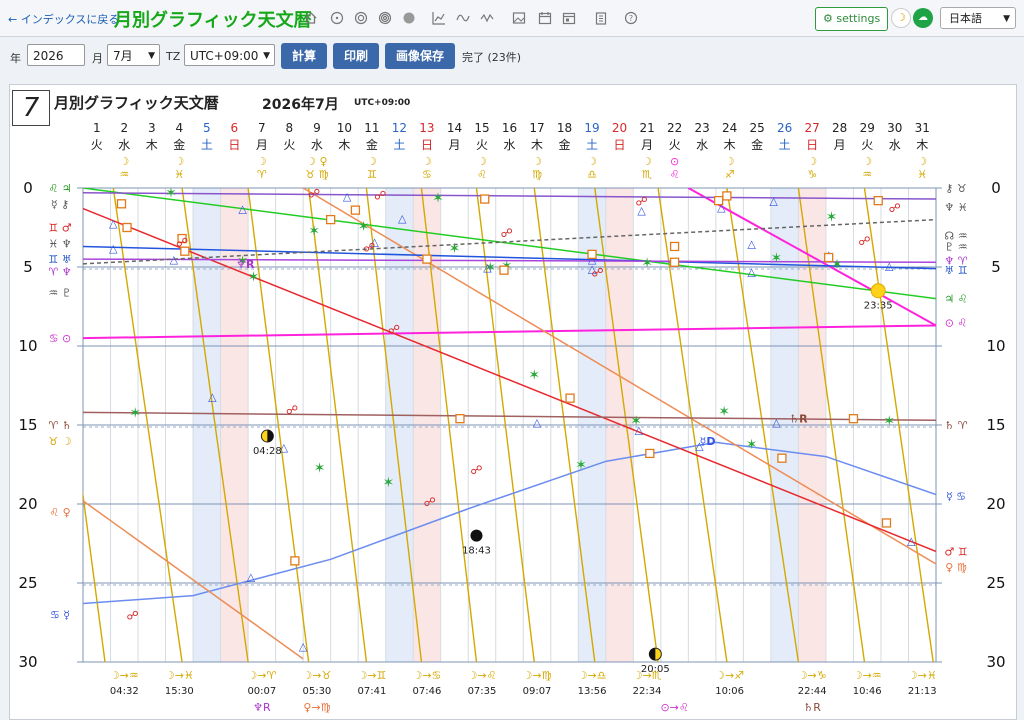  What do you see at coordinates (371, 128) in the screenshot?
I see `day-number: 11` at bounding box center [371, 128].